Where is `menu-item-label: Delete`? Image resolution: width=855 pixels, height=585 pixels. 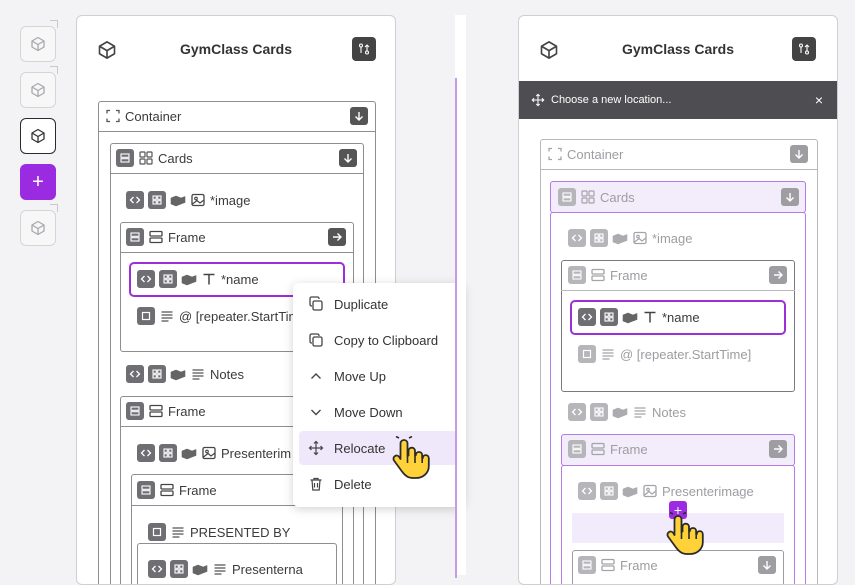
menu-item-label: Delete is located at coordinates (353, 484).